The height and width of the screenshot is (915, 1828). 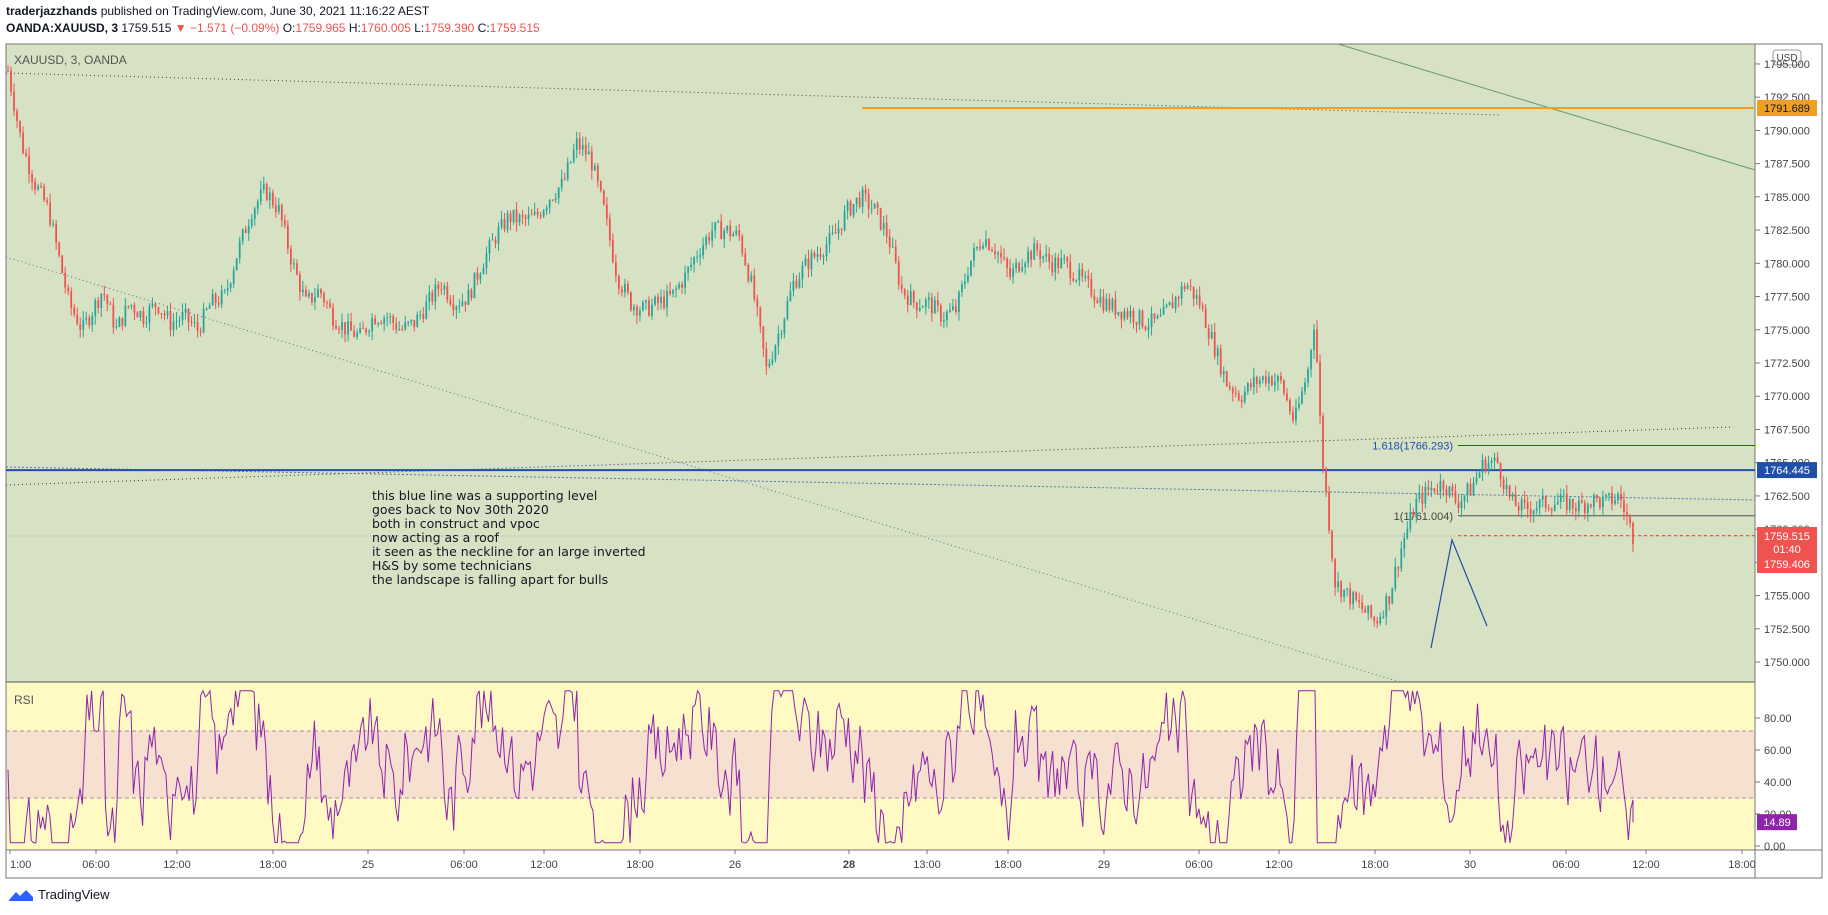 What do you see at coordinates (849, 865) in the screenshot?
I see `time-tick-label: 28` at bounding box center [849, 865].